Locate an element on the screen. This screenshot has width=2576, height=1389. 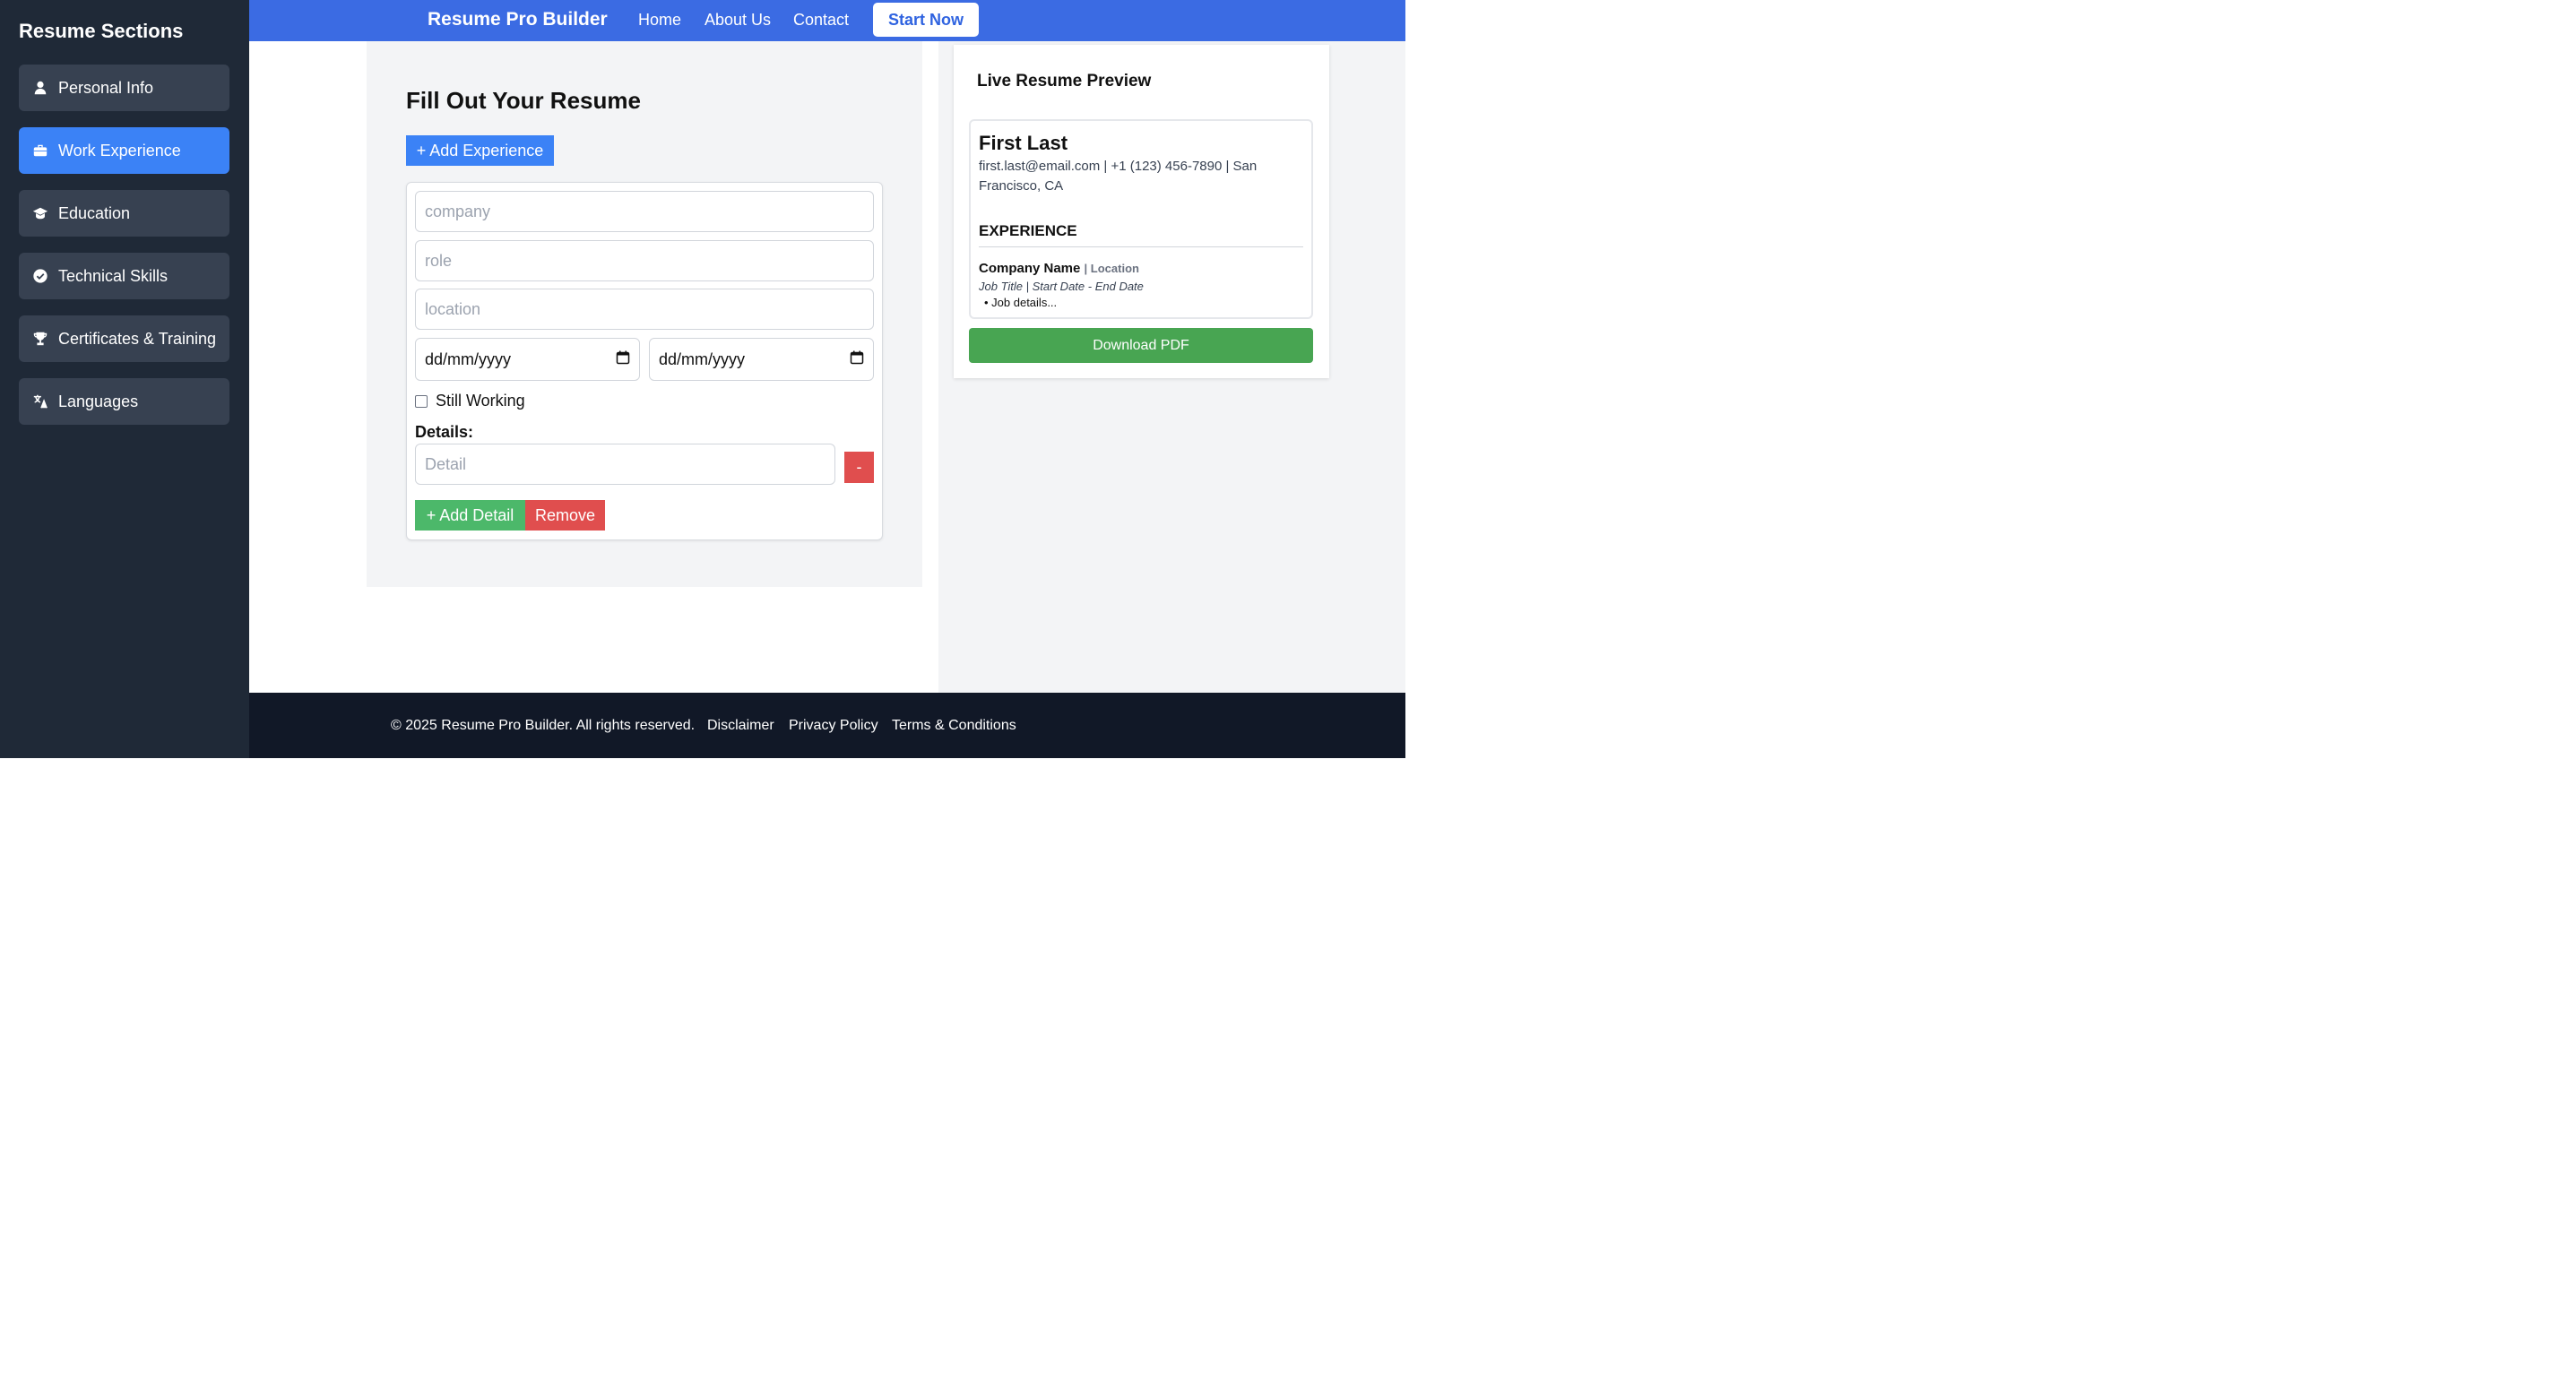
end-date-input: dd/mm/yyyy is located at coordinates (761, 359).